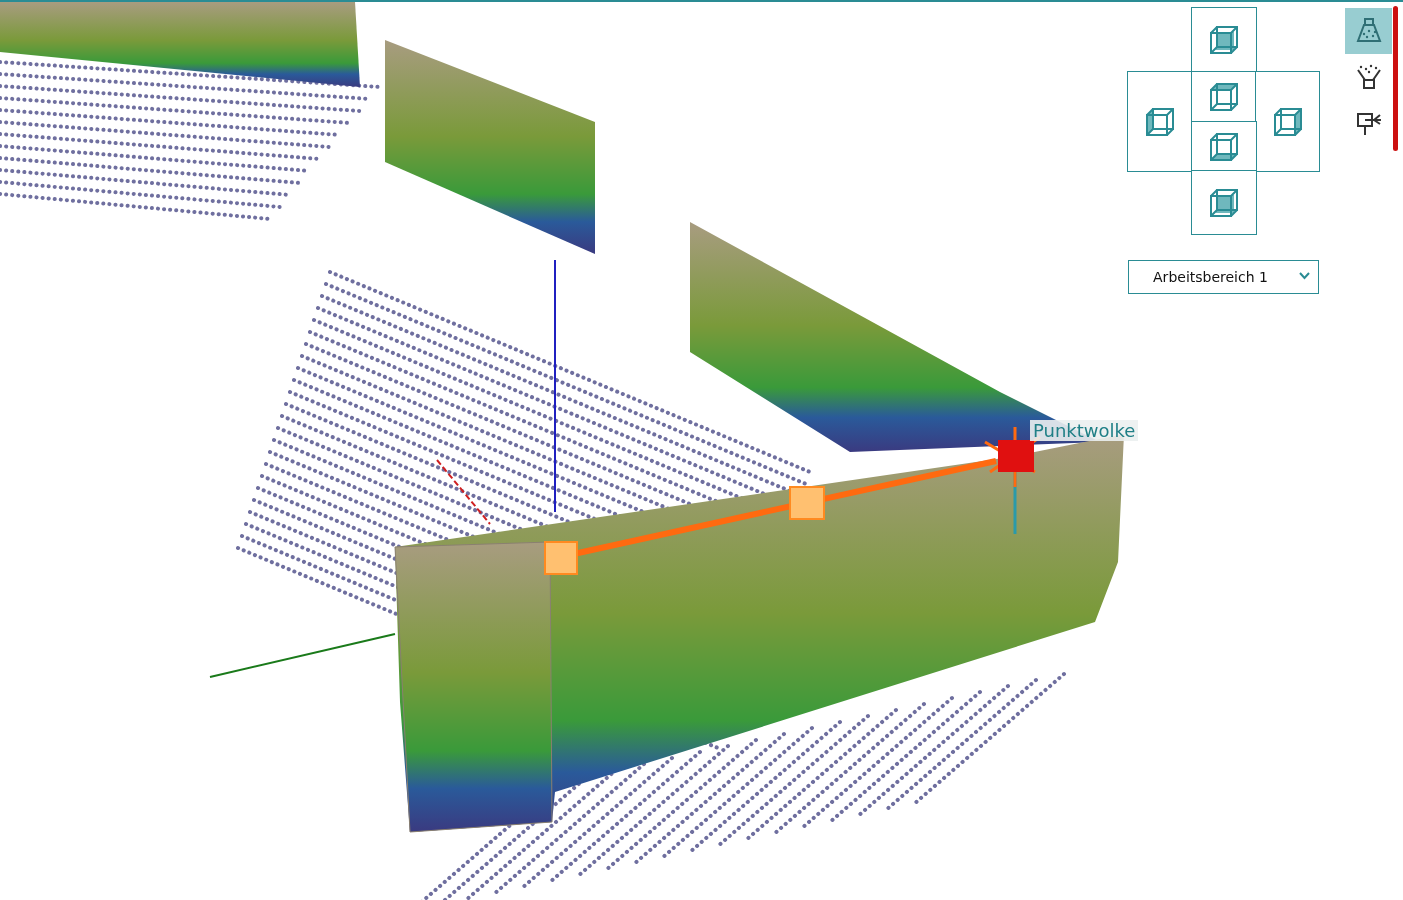 Image resolution: width=1403 pixels, height=900 pixels. What do you see at coordinates (770, 516) in the screenshot?
I see `measurement-line` at bounding box center [770, 516].